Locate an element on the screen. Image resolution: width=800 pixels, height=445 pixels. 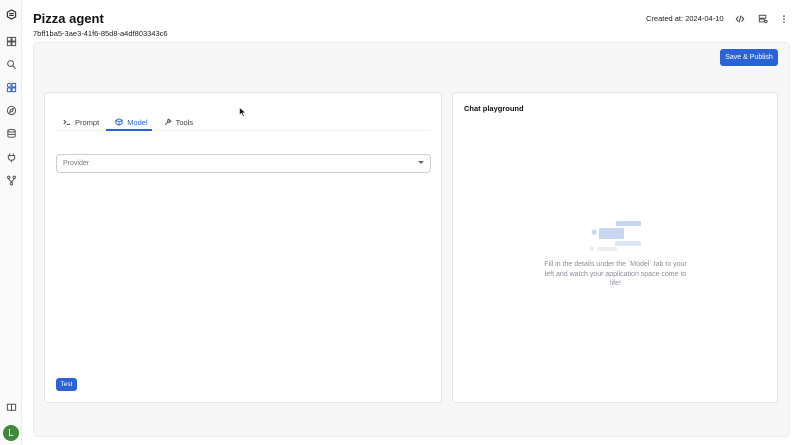
agents-icon is located at coordinates (11, 87).